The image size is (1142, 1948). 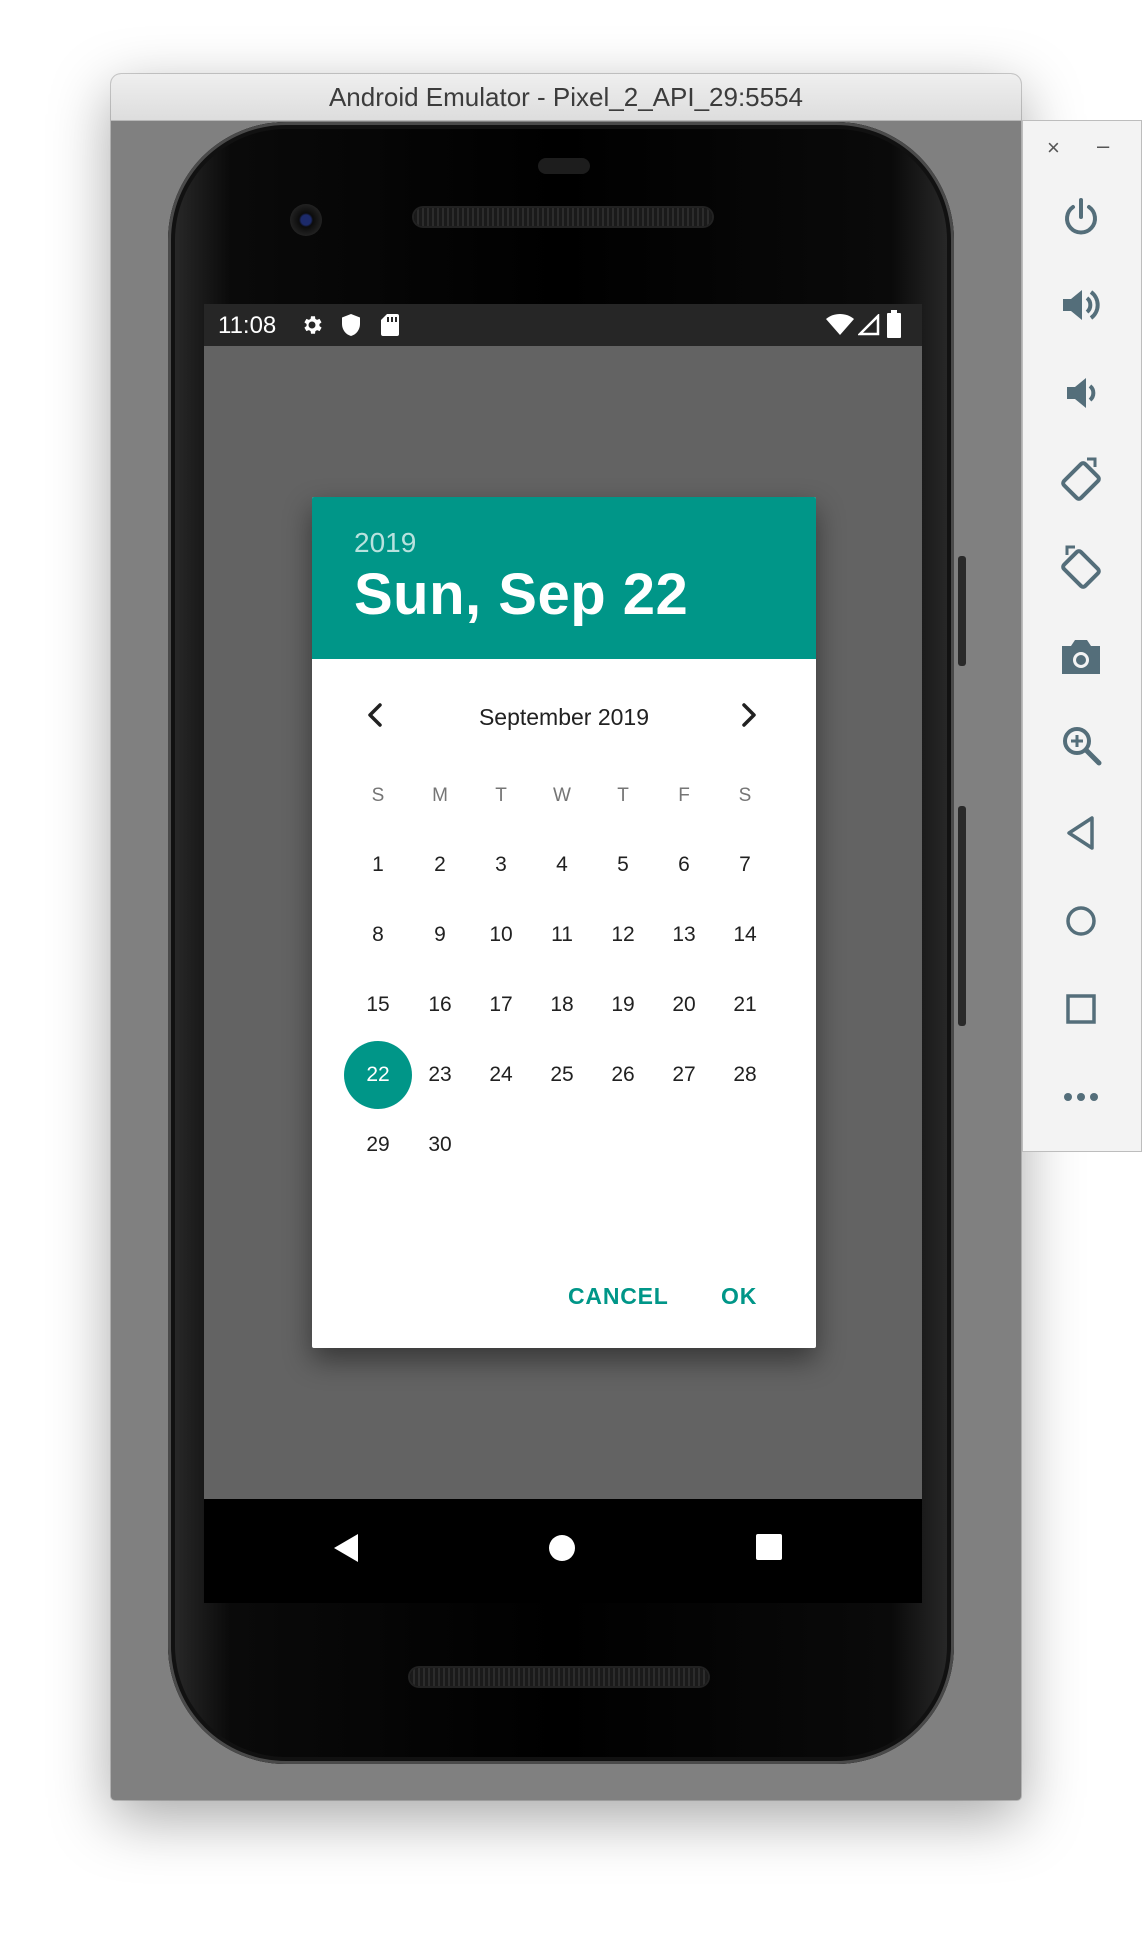 What do you see at coordinates (378, 865) in the screenshot?
I see `calendar-day: 1` at bounding box center [378, 865].